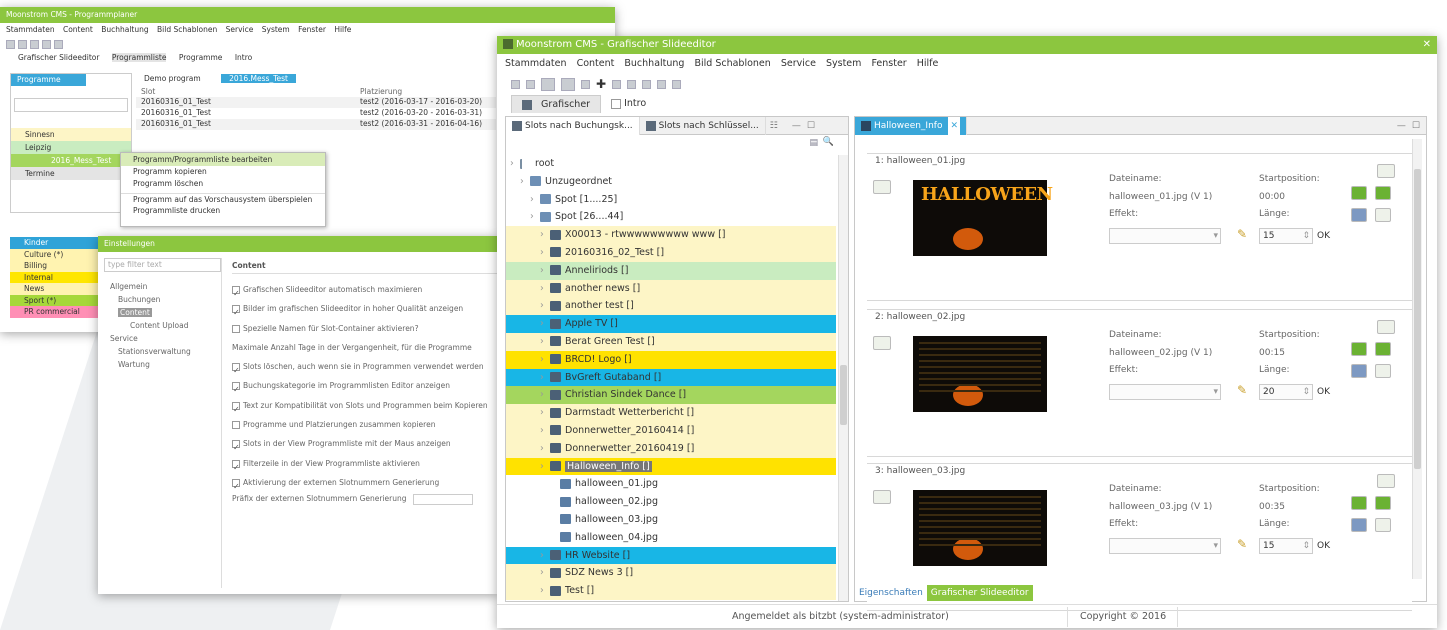 The image size is (1447, 630). Describe the element at coordinates (979, 593) in the screenshot. I see `tab-grafischer-slideeditor: Grafischer Slideeditor` at that location.